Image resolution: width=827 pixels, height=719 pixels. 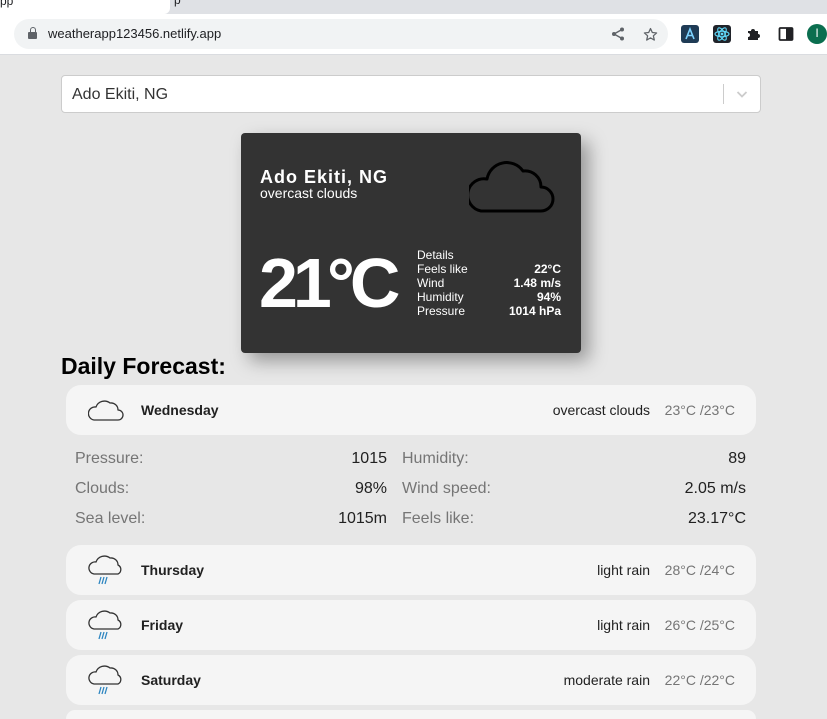 What do you see at coordinates (32, 33) in the screenshot?
I see `lock-icon` at bounding box center [32, 33].